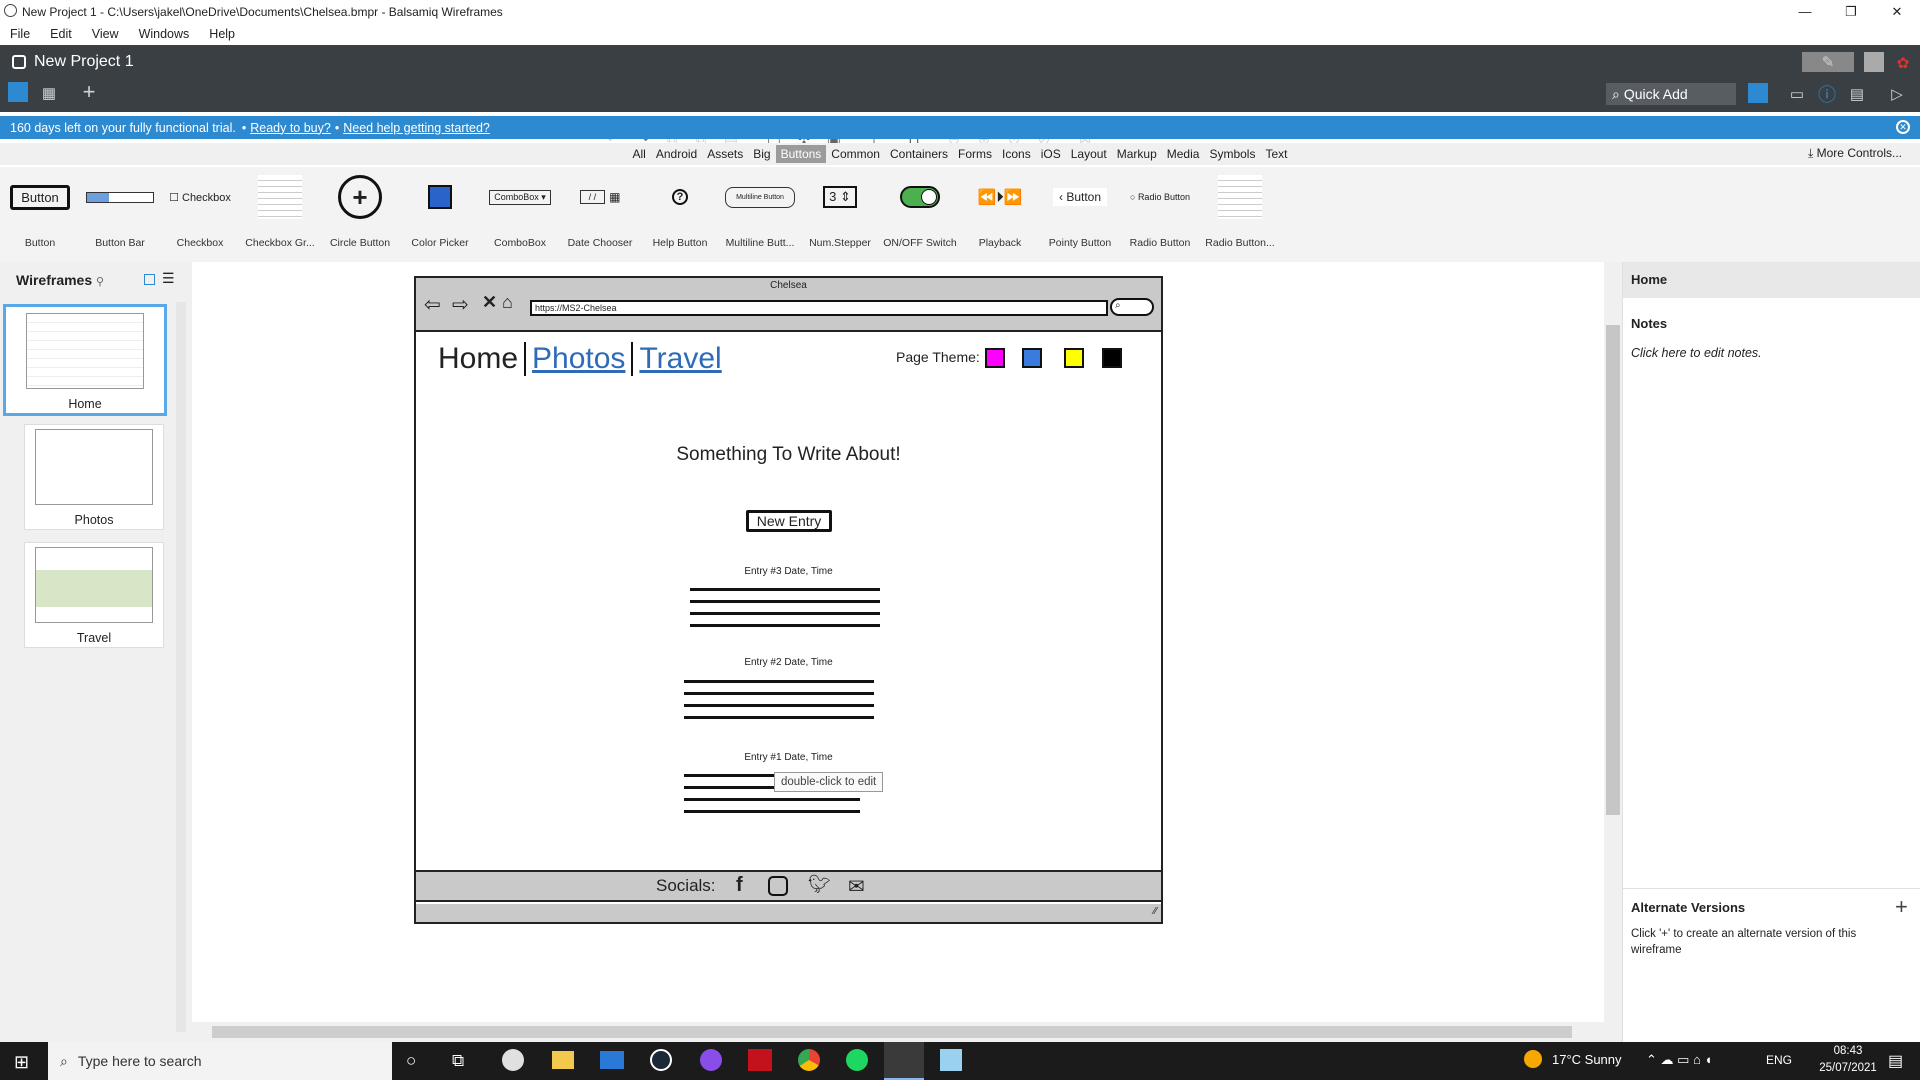  I want to click on steam-icon, so click(661, 1060).